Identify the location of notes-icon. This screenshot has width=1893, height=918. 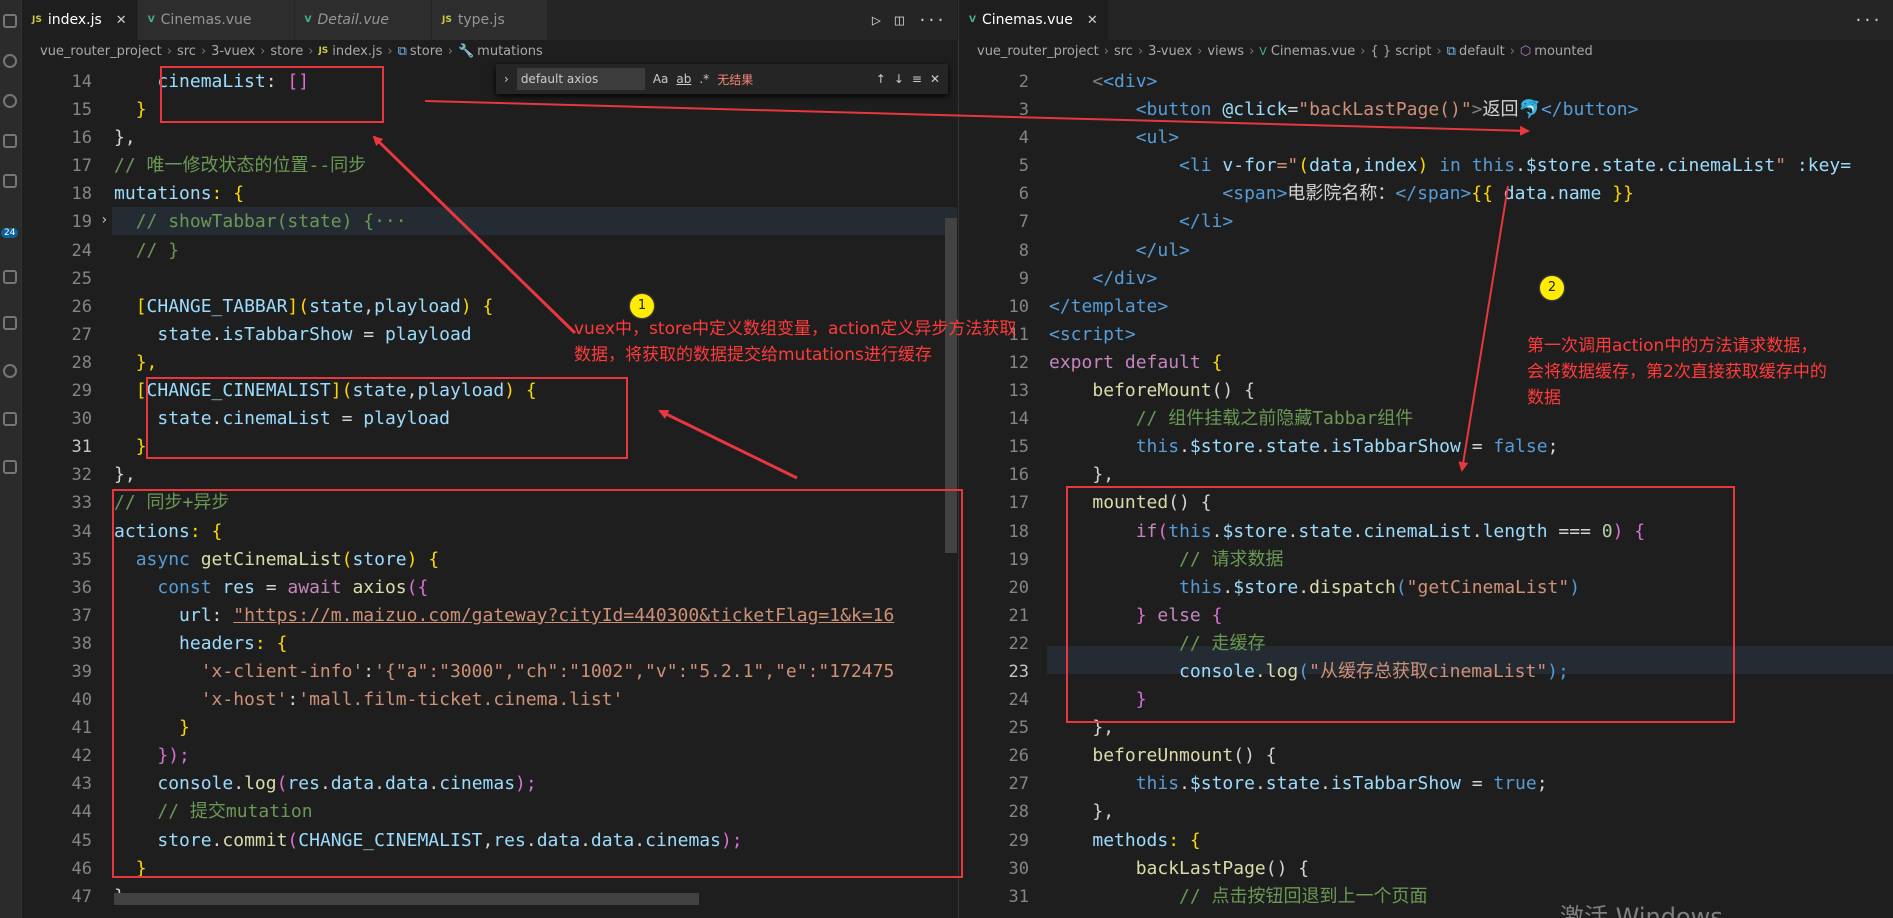
(10, 419).